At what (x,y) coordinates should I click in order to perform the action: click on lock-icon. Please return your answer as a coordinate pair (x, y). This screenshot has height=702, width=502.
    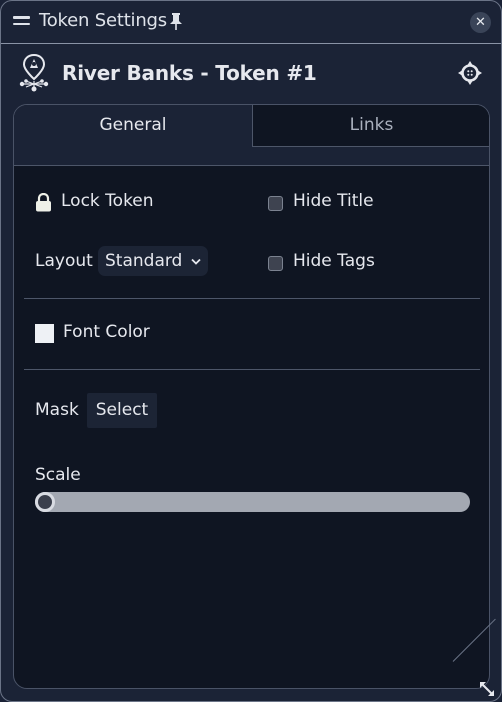
    Looking at the image, I should click on (43, 202).